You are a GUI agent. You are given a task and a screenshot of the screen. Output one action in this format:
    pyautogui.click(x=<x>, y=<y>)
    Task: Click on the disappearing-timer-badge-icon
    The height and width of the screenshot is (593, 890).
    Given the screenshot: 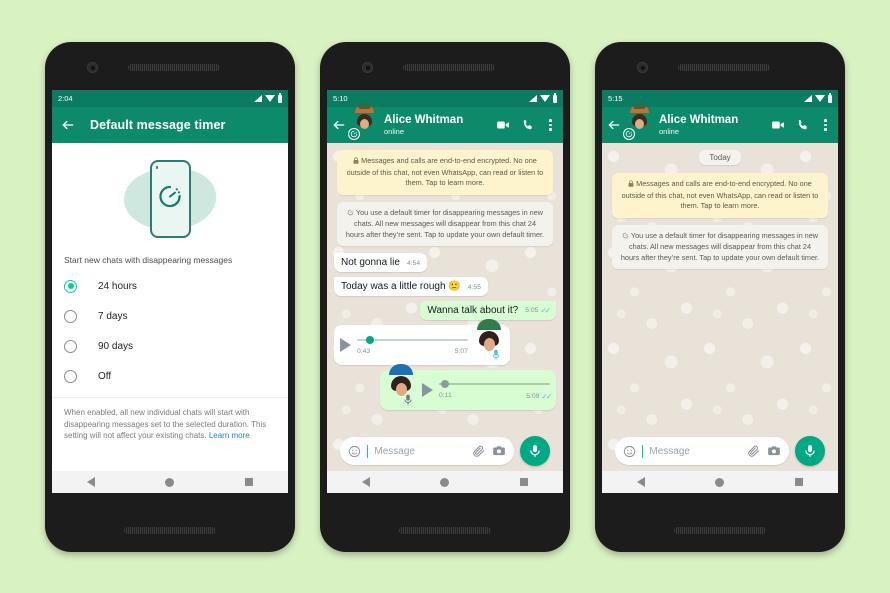 What is the action you would take?
    pyautogui.click(x=354, y=133)
    